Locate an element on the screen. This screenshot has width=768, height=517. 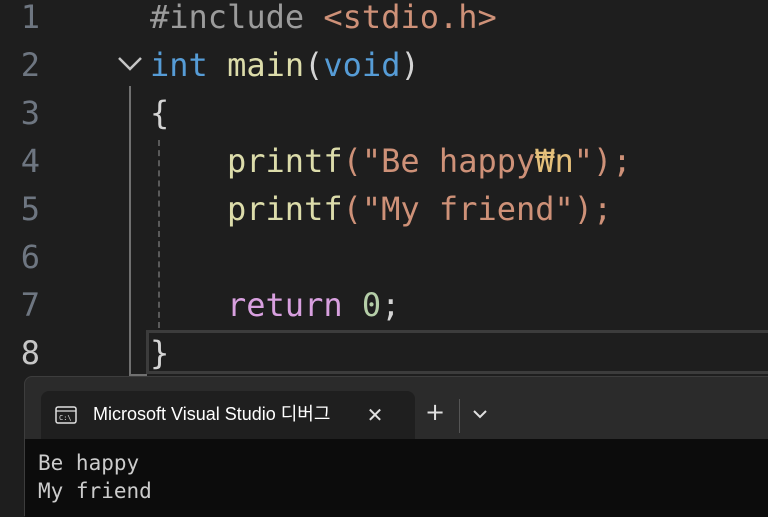
string-literal: My friend is located at coordinates (468, 209).